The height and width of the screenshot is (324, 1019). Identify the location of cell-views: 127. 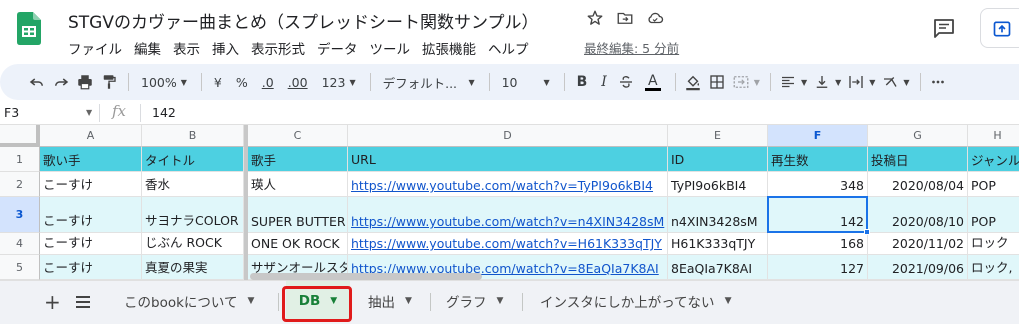
(818, 267).